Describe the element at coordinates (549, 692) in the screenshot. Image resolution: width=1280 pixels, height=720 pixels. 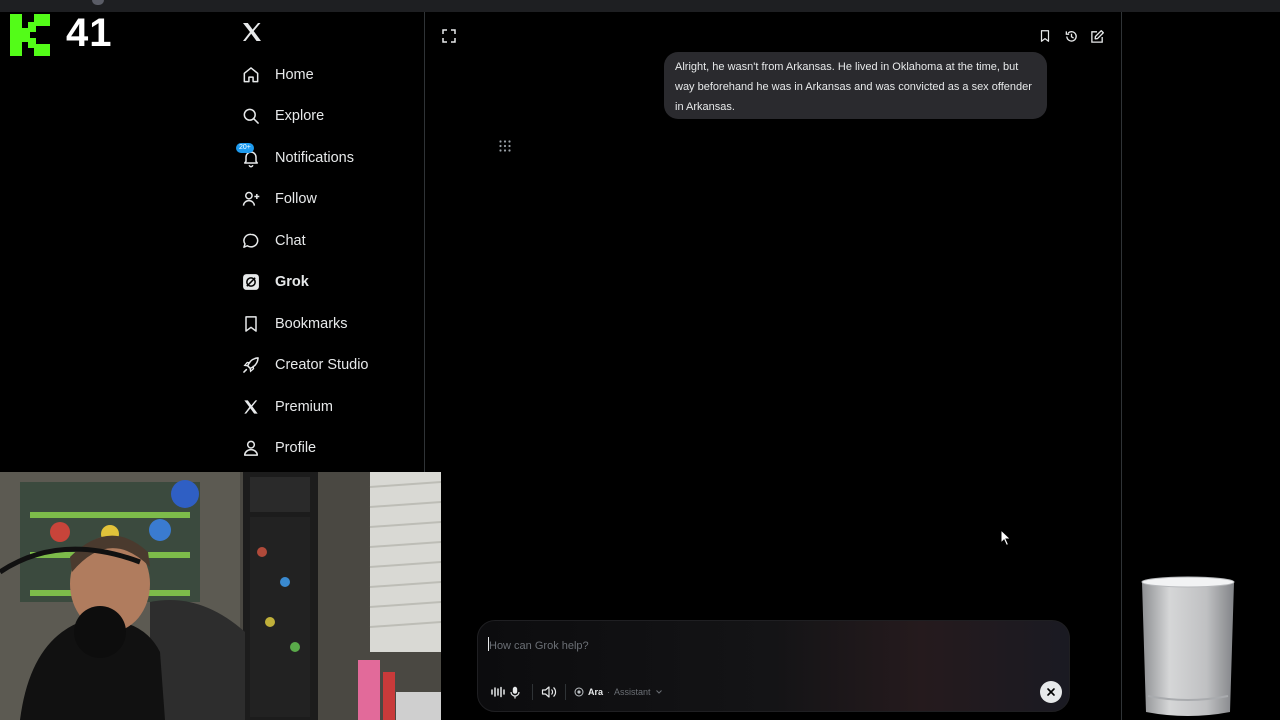
I see `speaker-icon` at that location.